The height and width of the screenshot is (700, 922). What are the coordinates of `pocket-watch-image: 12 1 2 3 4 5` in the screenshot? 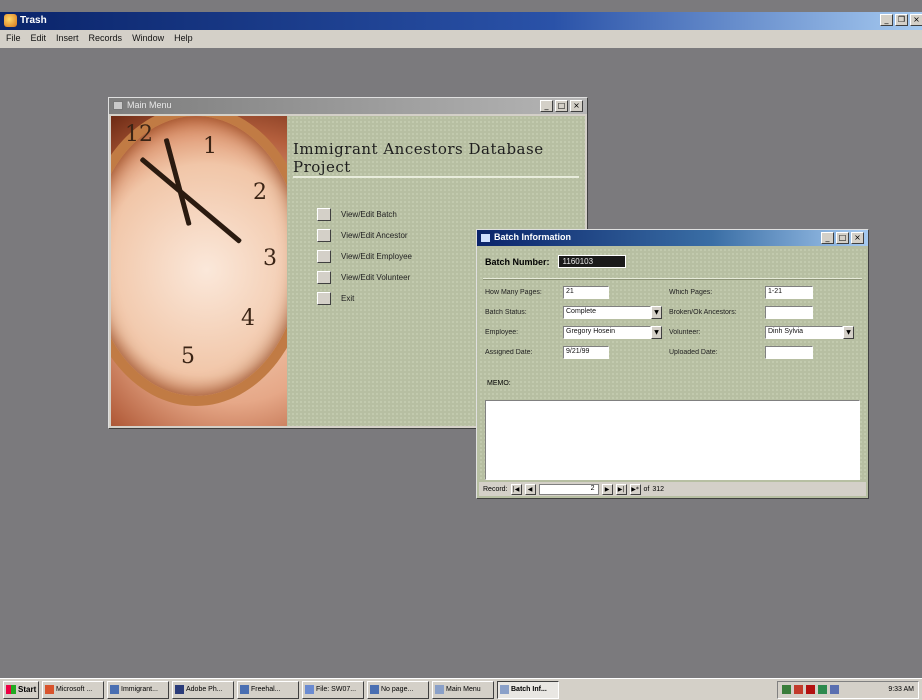 It's located at (199, 271).